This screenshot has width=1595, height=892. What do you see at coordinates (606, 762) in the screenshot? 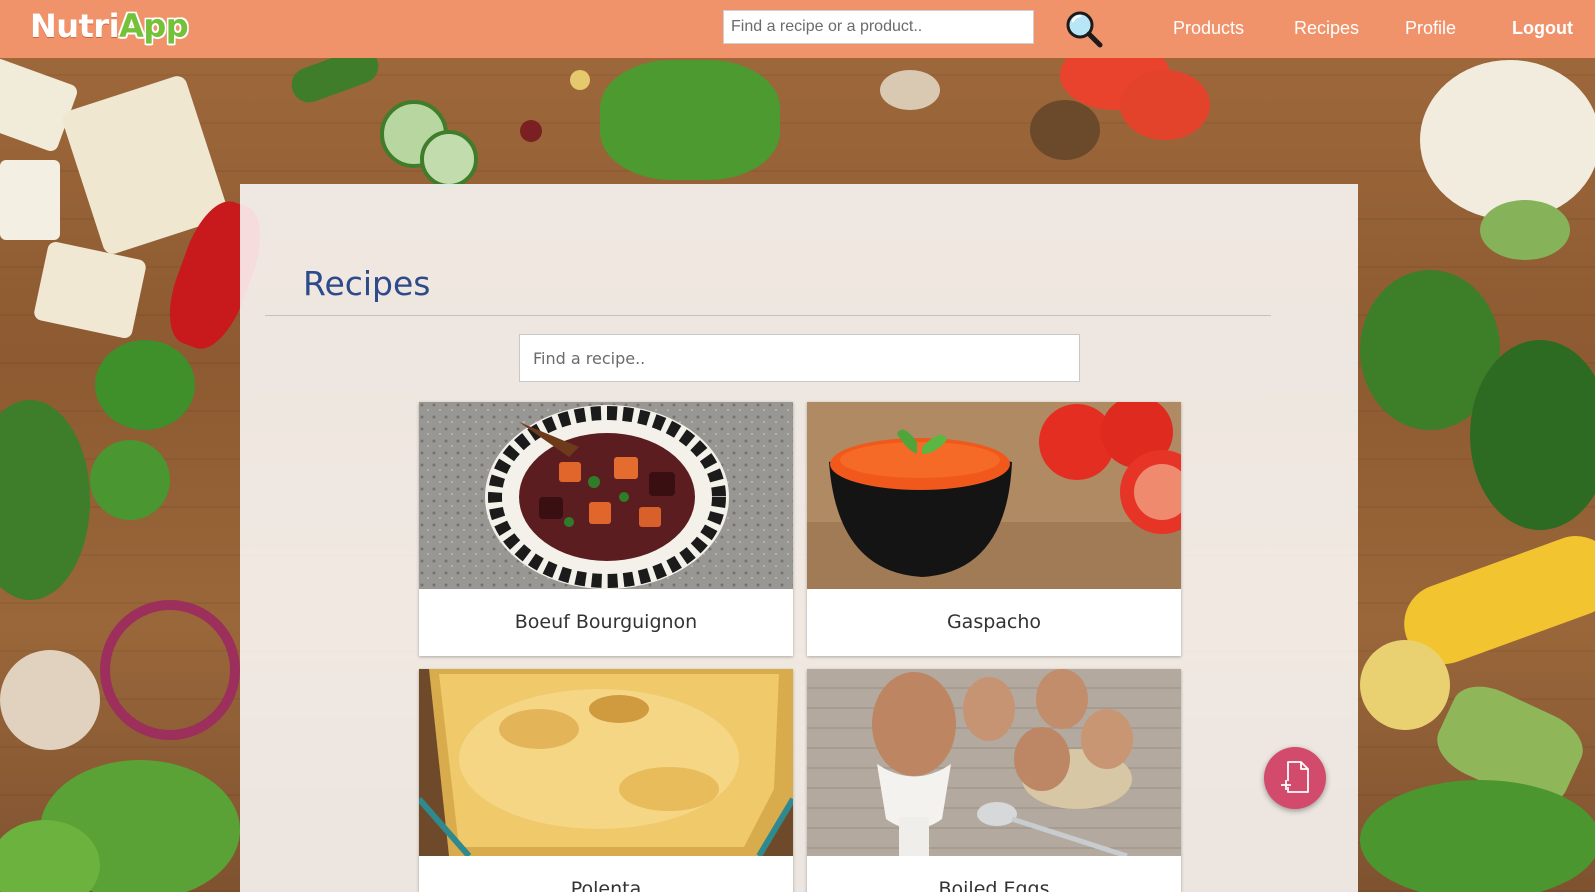
I see `polenta-image` at bounding box center [606, 762].